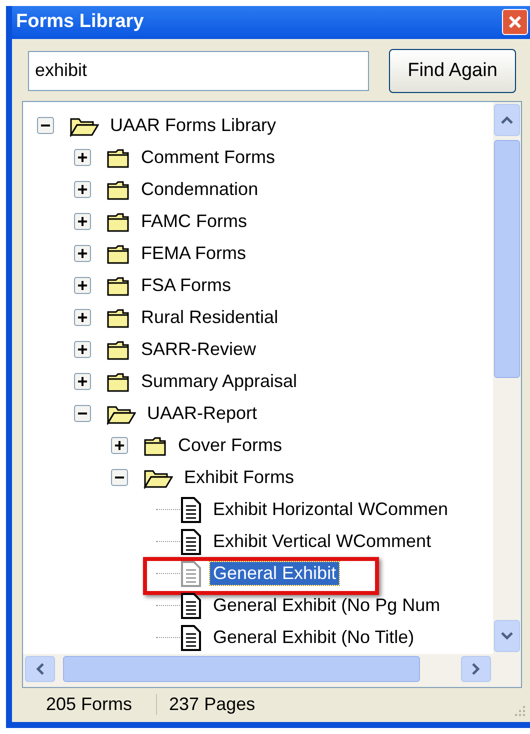  What do you see at coordinates (198, 70) in the screenshot?
I see `search-field: exhibit` at bounding box center [198, 70].